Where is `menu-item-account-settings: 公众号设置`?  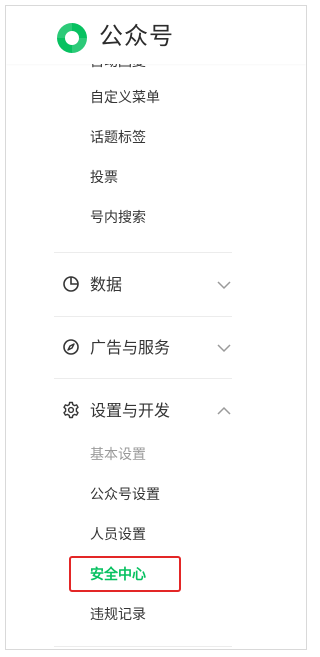
menu-item-account-settings: 公众号设置 is located at coordinates (125, 495).